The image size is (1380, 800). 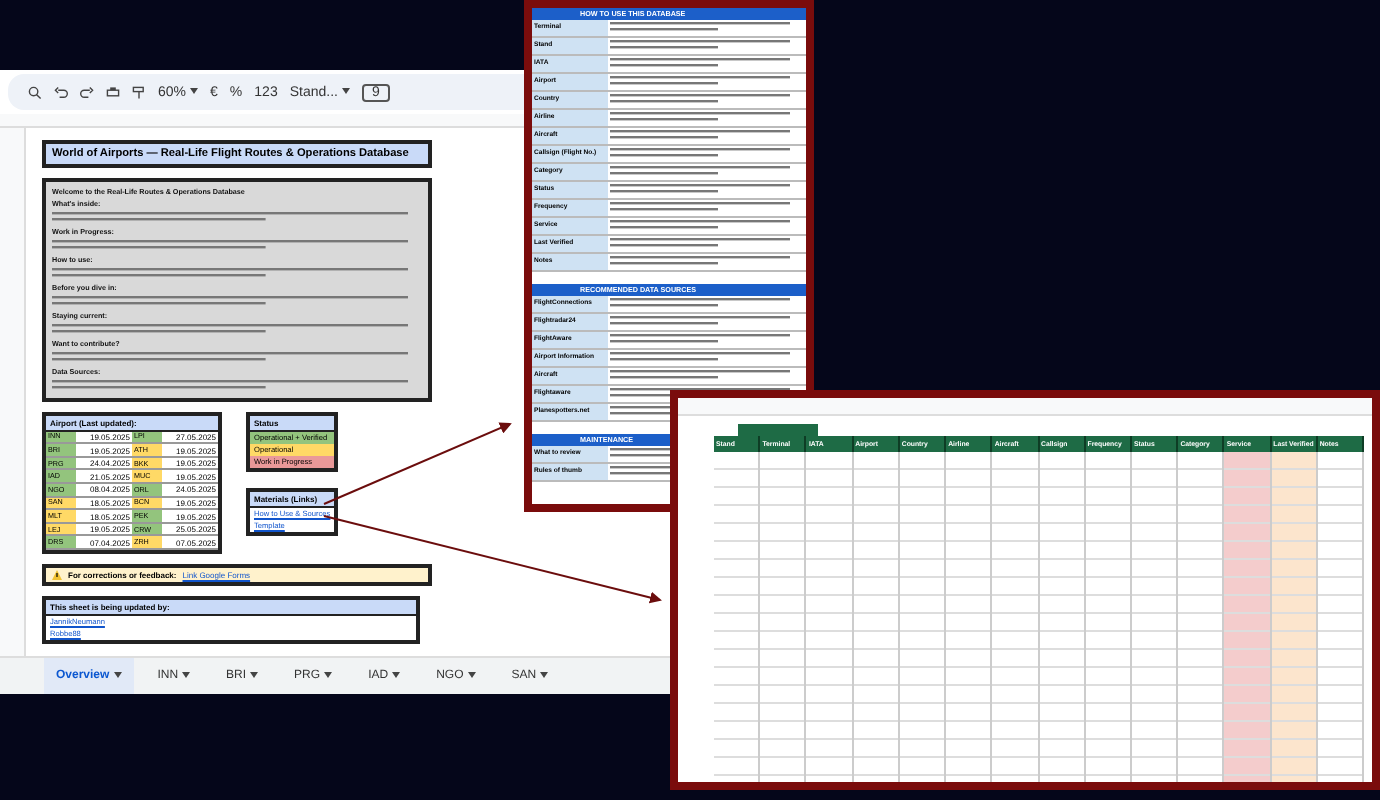 What do you see at coordinates (35, 92) in the screenshot?
I see `search-icon` at bounding box center [35, 92].